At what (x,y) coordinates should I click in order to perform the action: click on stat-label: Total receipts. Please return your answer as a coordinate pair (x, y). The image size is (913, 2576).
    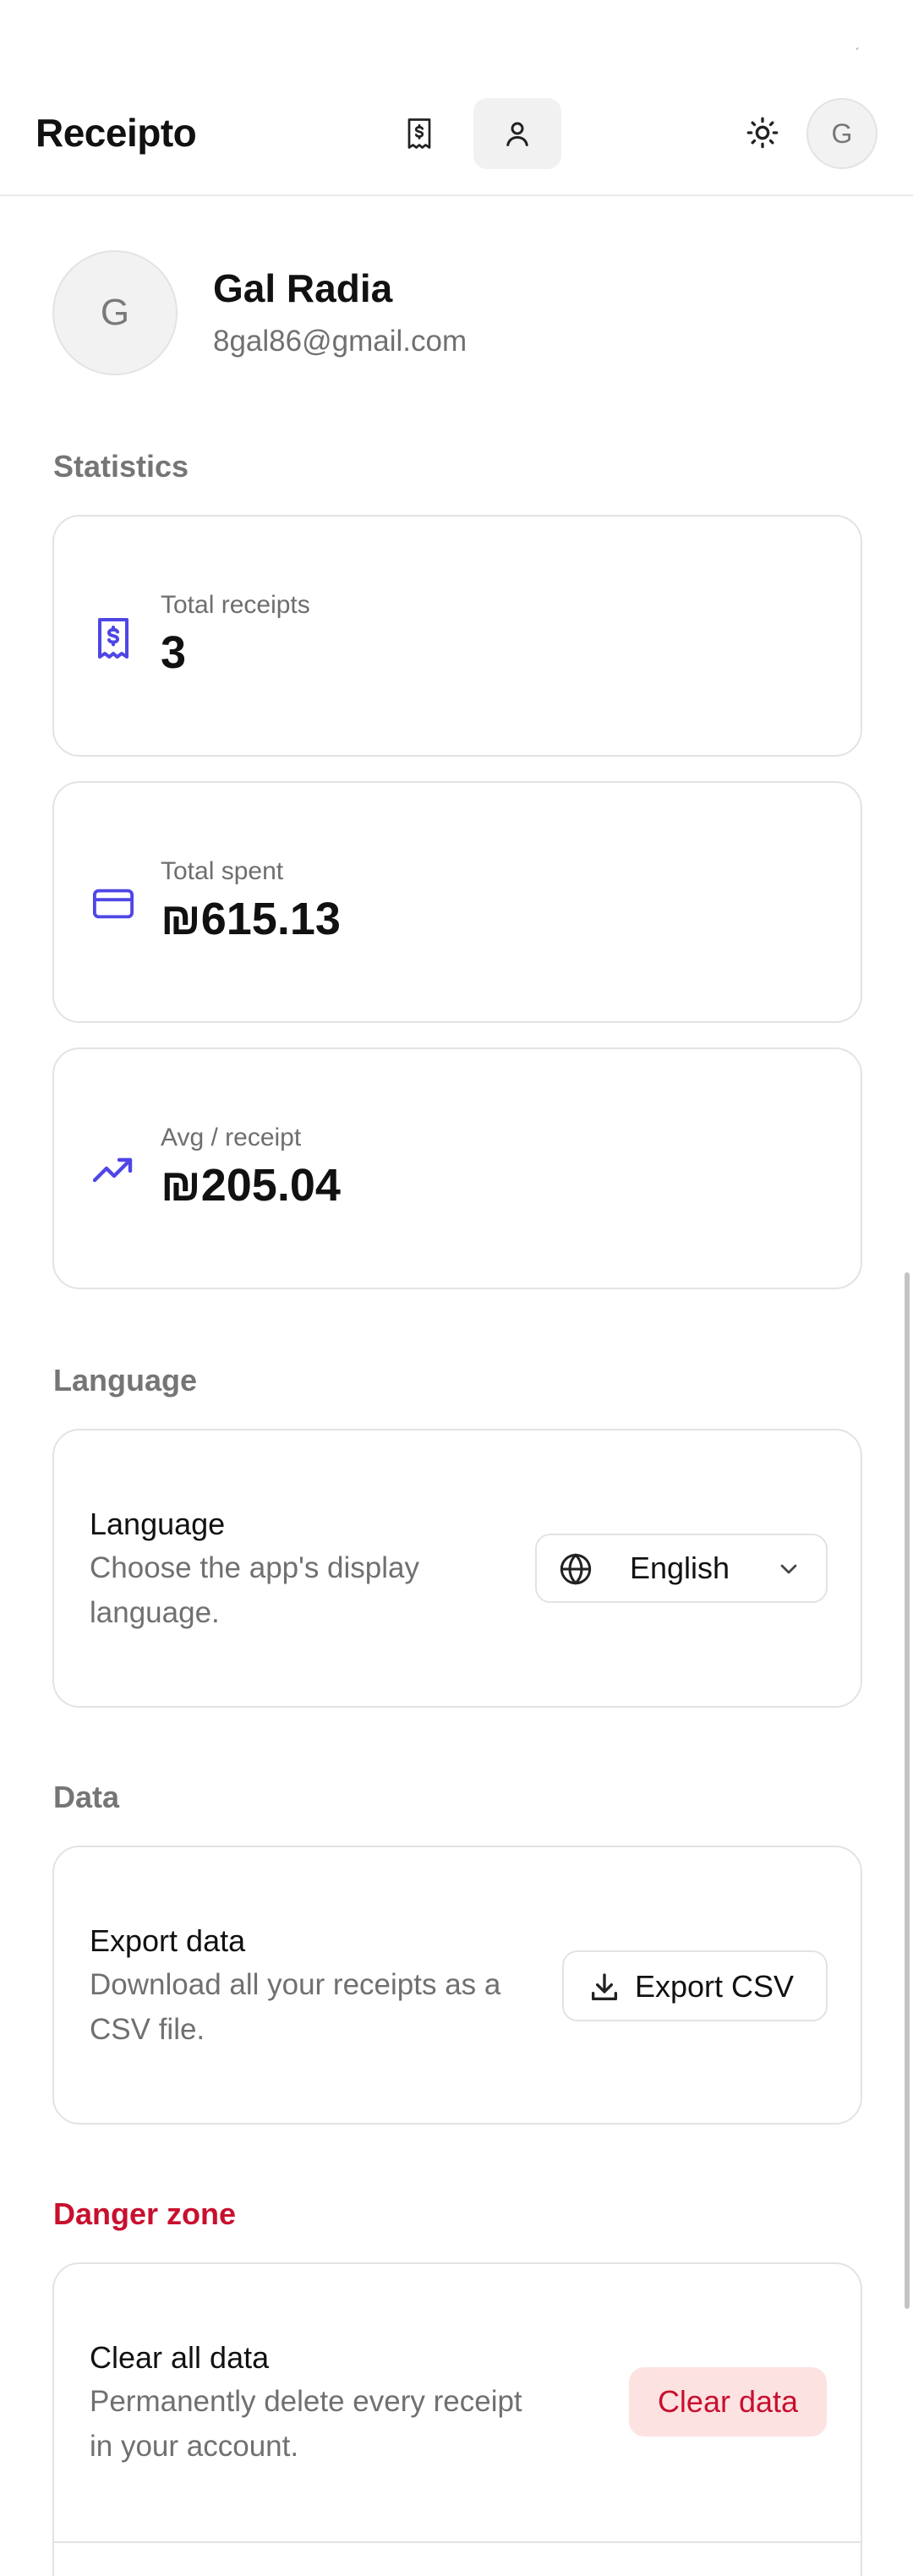
    Looking at the image, I should click on (235, 605).